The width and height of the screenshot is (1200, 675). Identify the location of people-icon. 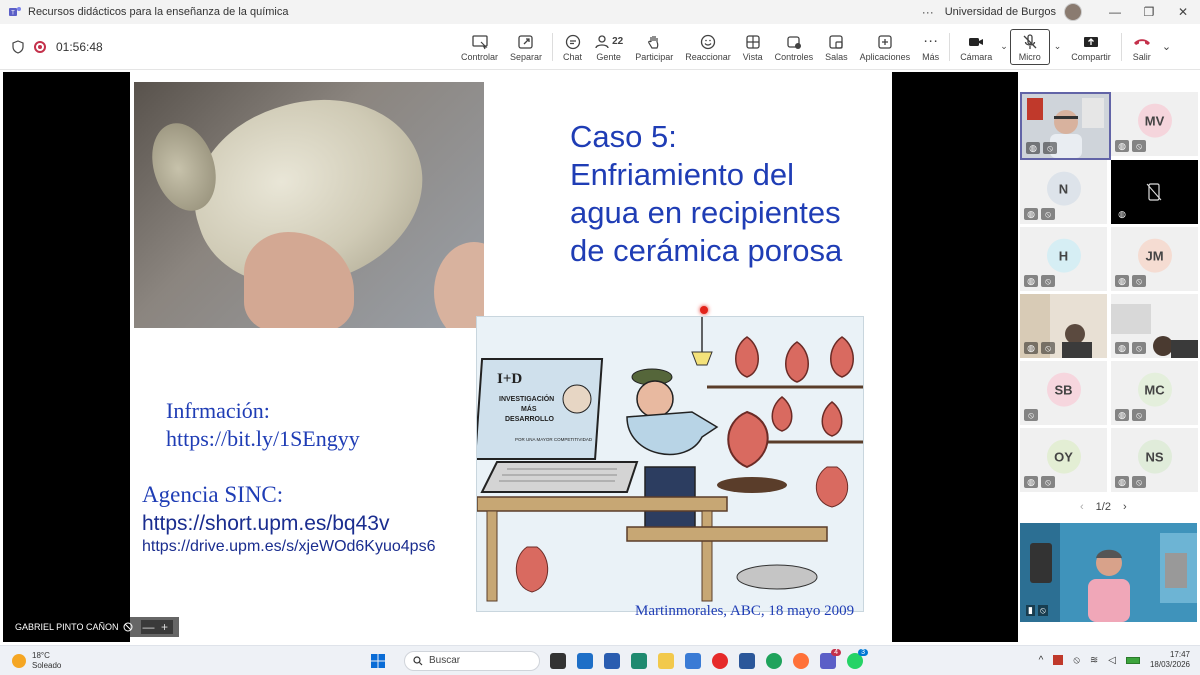
(602, 41).